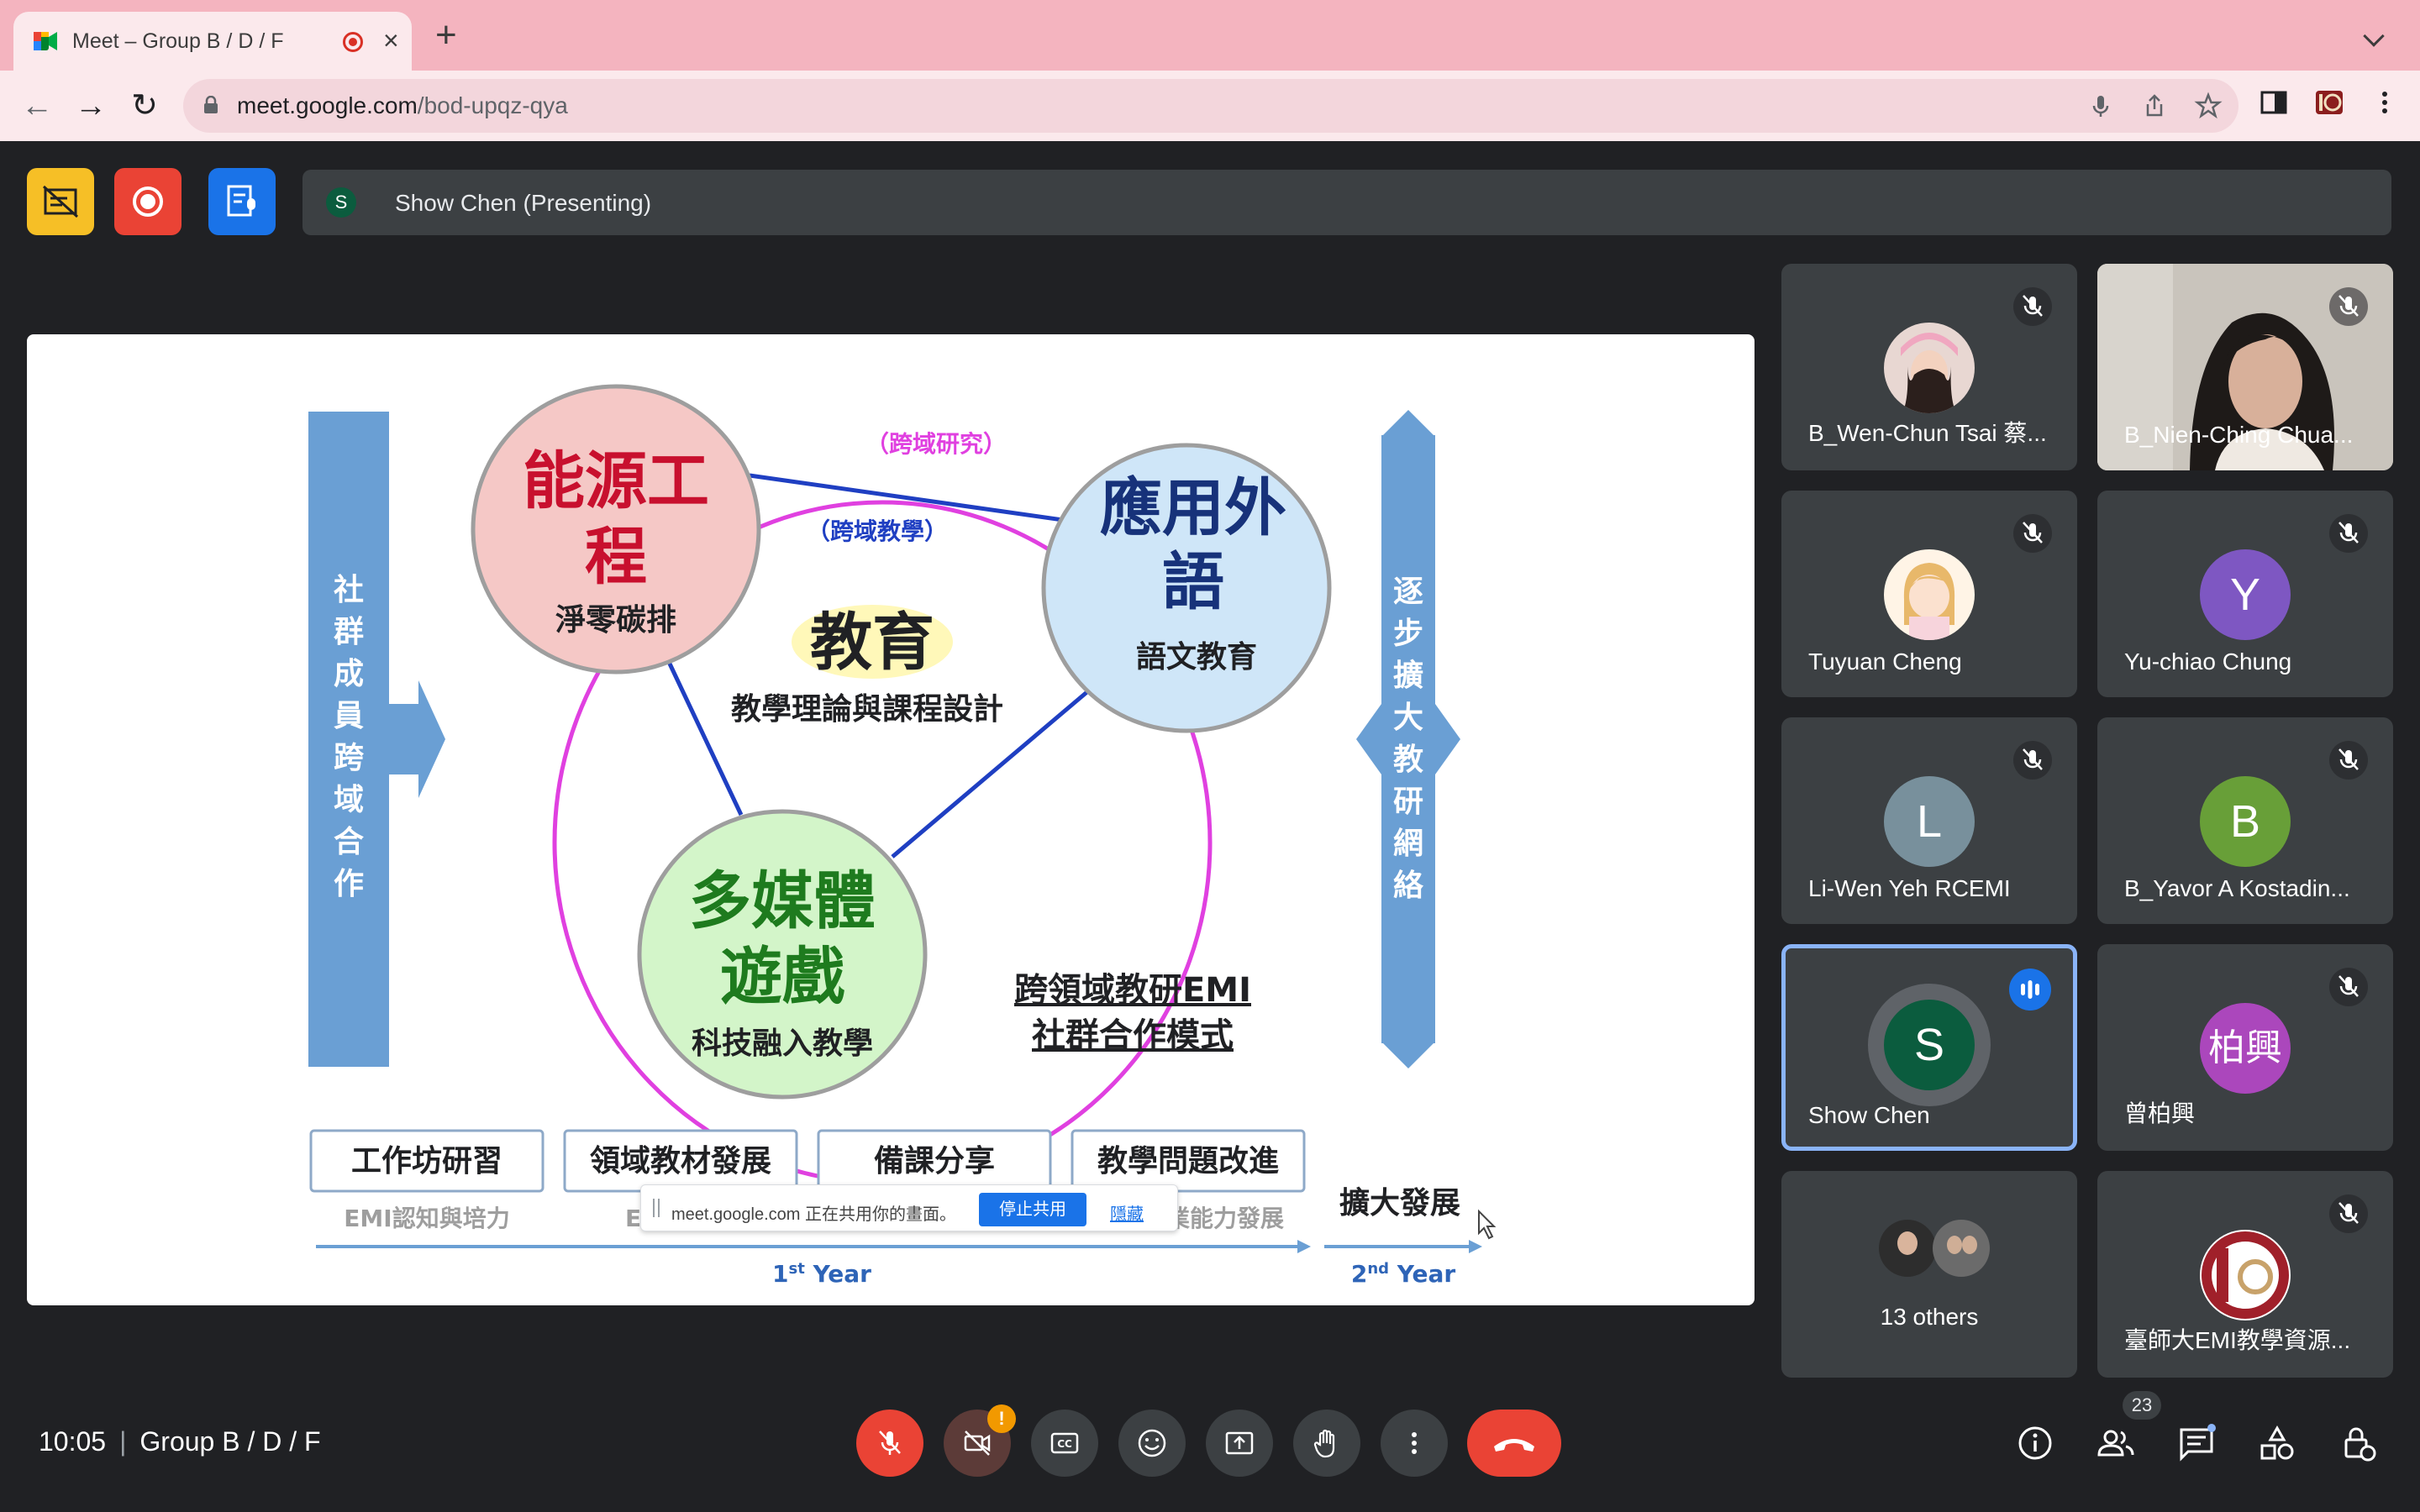 Image resolution: width=2420 pixels, height=1512 pixels. Describe the element at coordinates (1133, 990) in the screenshot. I see `model-line-1: 跨領域教研EMI` at that location.